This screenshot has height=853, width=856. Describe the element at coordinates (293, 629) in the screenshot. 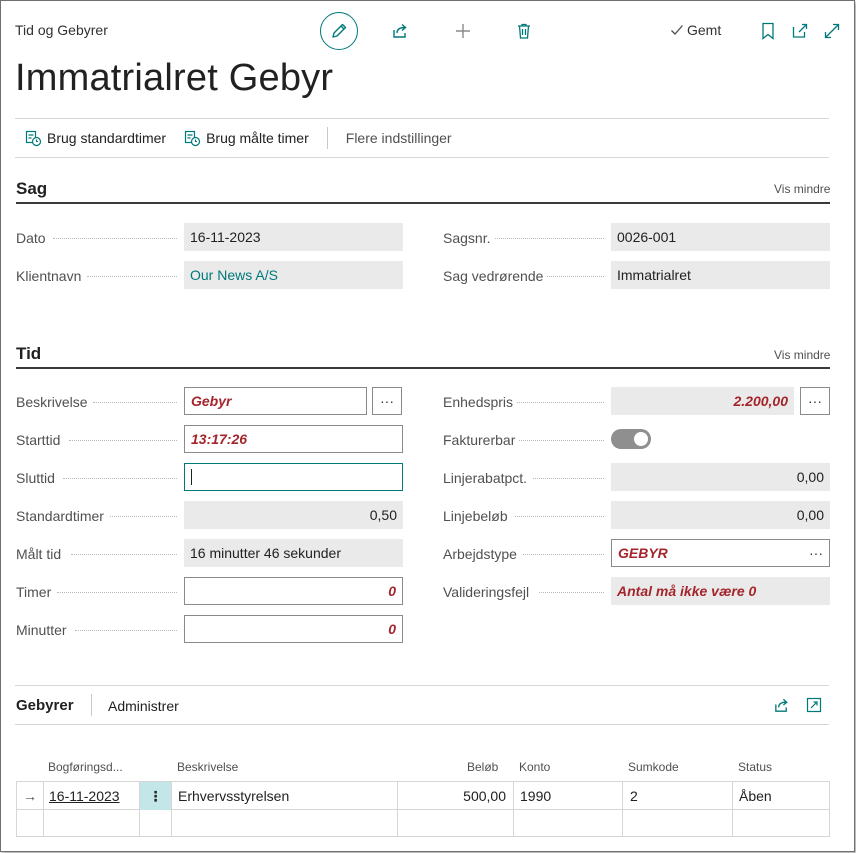

I see `minutter-input: 0` at that location.